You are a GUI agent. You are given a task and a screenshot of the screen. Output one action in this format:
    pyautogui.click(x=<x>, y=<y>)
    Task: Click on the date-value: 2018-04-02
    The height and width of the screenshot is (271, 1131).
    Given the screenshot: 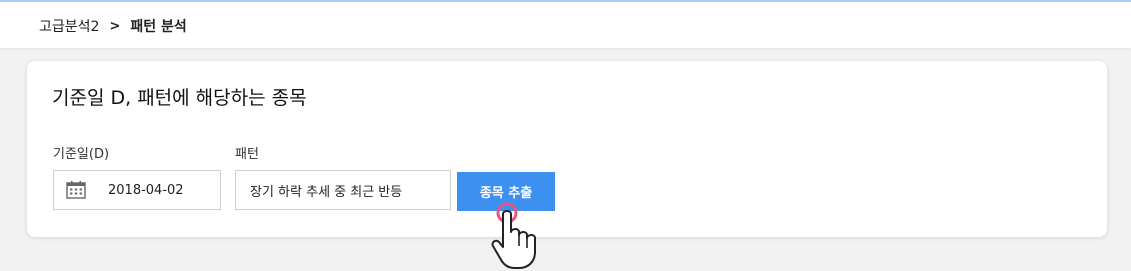 What is the action you would take?
    pyautogui.click(x=146, y=190)
    